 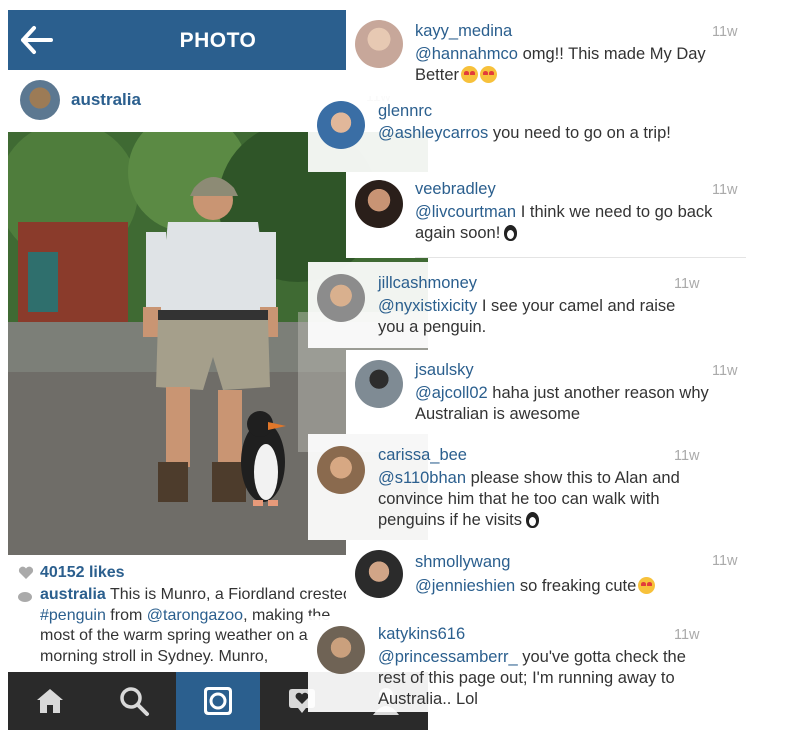 What do you see at coordinates (154, 656) in the screenshot?
I see `caption-text-4: morning stroll in Sydney. Munro,` at bounding box center [154, 656].